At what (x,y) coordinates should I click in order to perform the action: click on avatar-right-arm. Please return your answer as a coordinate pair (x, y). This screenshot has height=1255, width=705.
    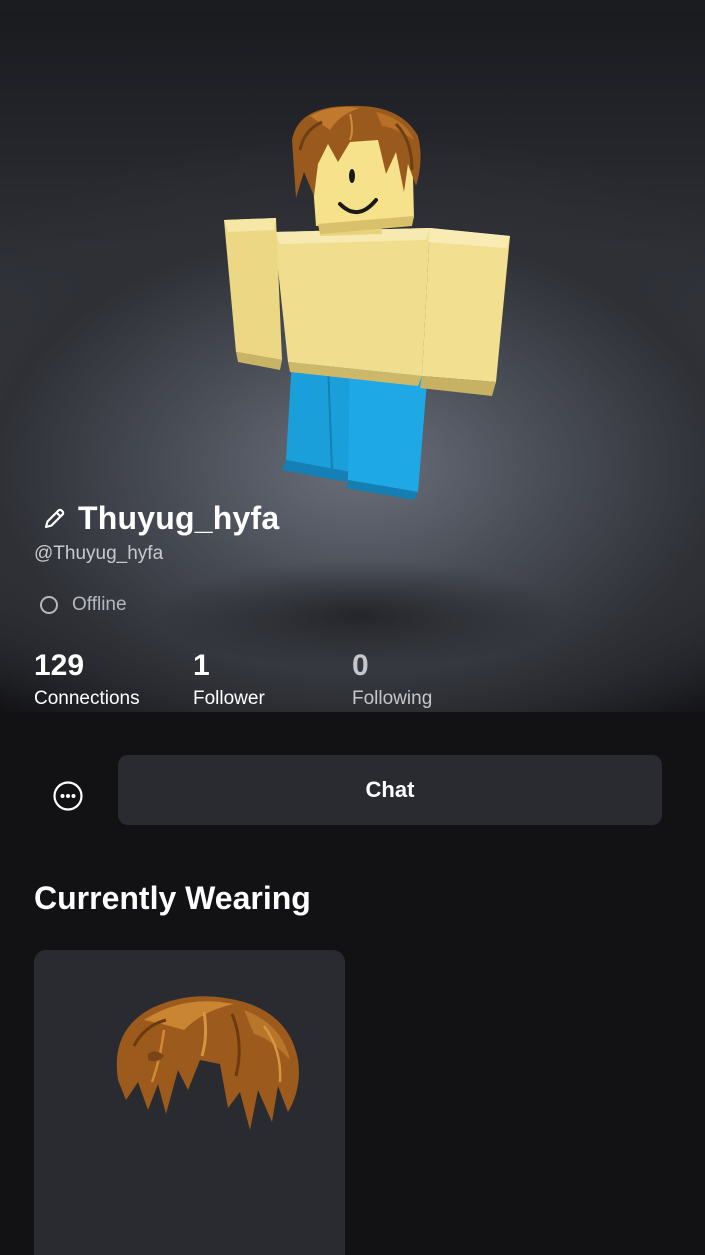
    Looking at the image, I should click on (465, 312).